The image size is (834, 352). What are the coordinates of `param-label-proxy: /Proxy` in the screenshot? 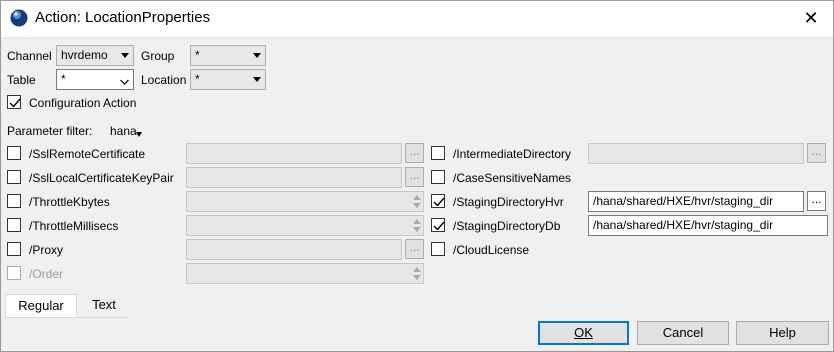 It's located at (46, 250).